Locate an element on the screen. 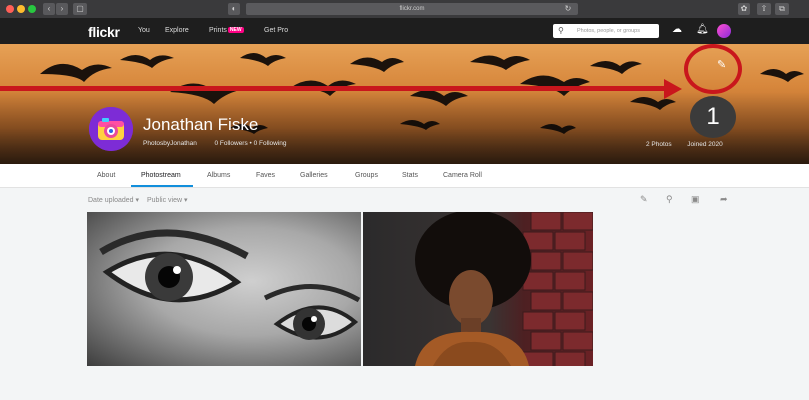 This screenshot has height=400, width=809. nav-link-explore: Explore is located at coordinates (177, 30).